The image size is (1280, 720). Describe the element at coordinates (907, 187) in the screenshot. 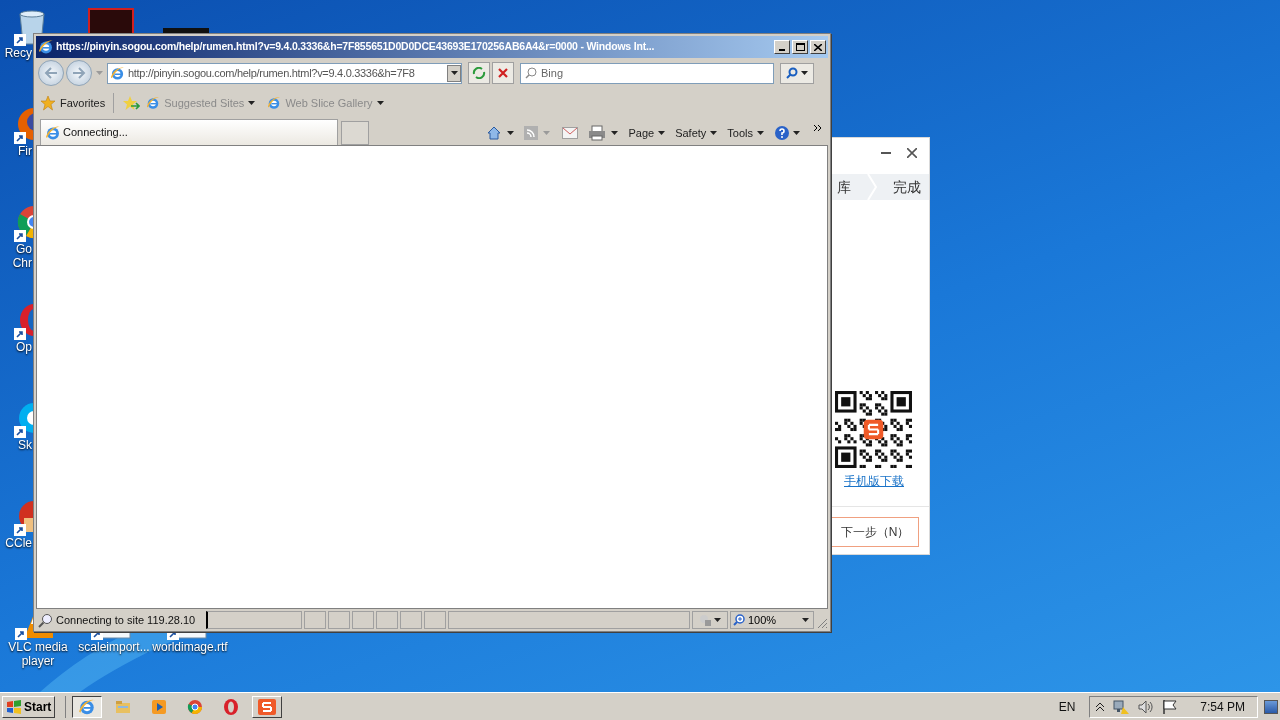

I see `step-label: 完成` at that location.